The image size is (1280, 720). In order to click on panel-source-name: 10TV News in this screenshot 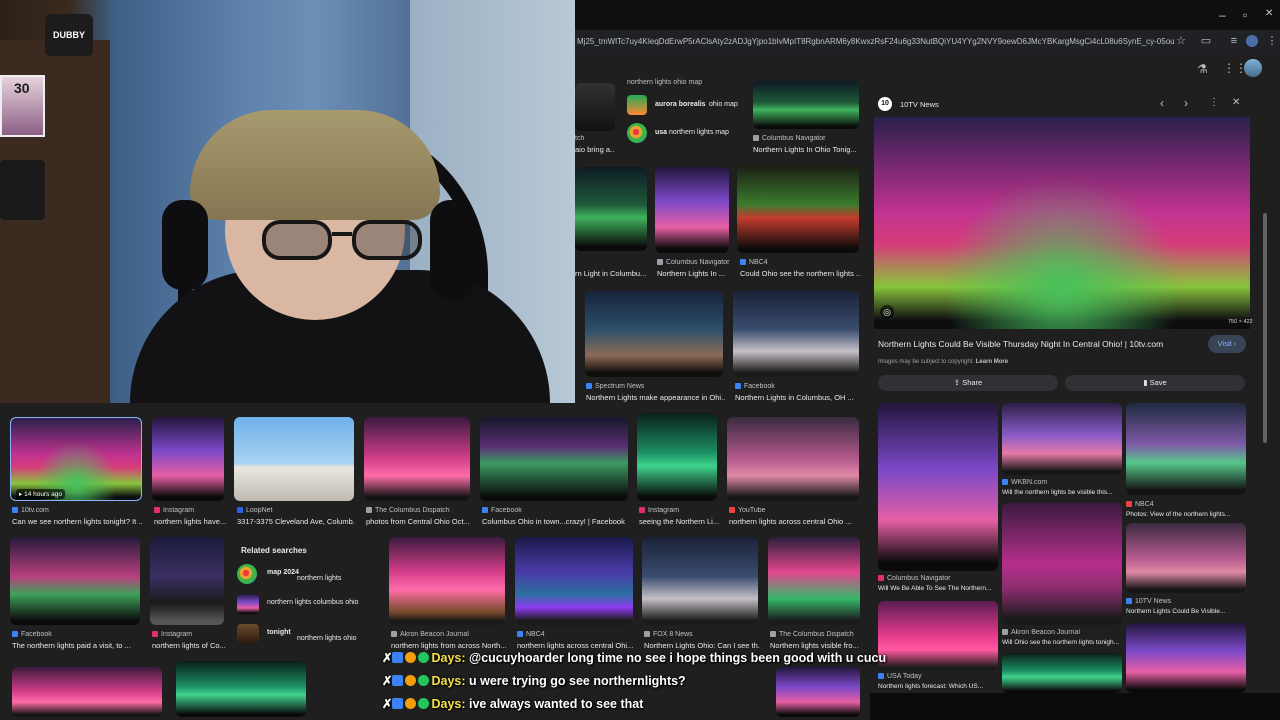, I will do `click(919, 104)`.